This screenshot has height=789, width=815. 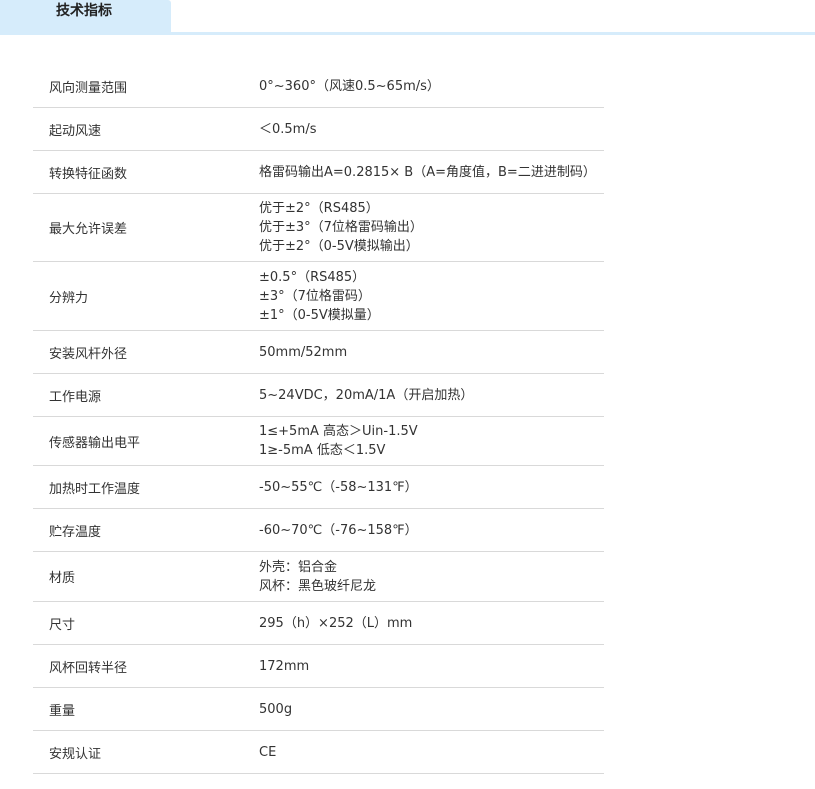 I want to click on spec-label: 起动风速, so click(x=75, y=131).